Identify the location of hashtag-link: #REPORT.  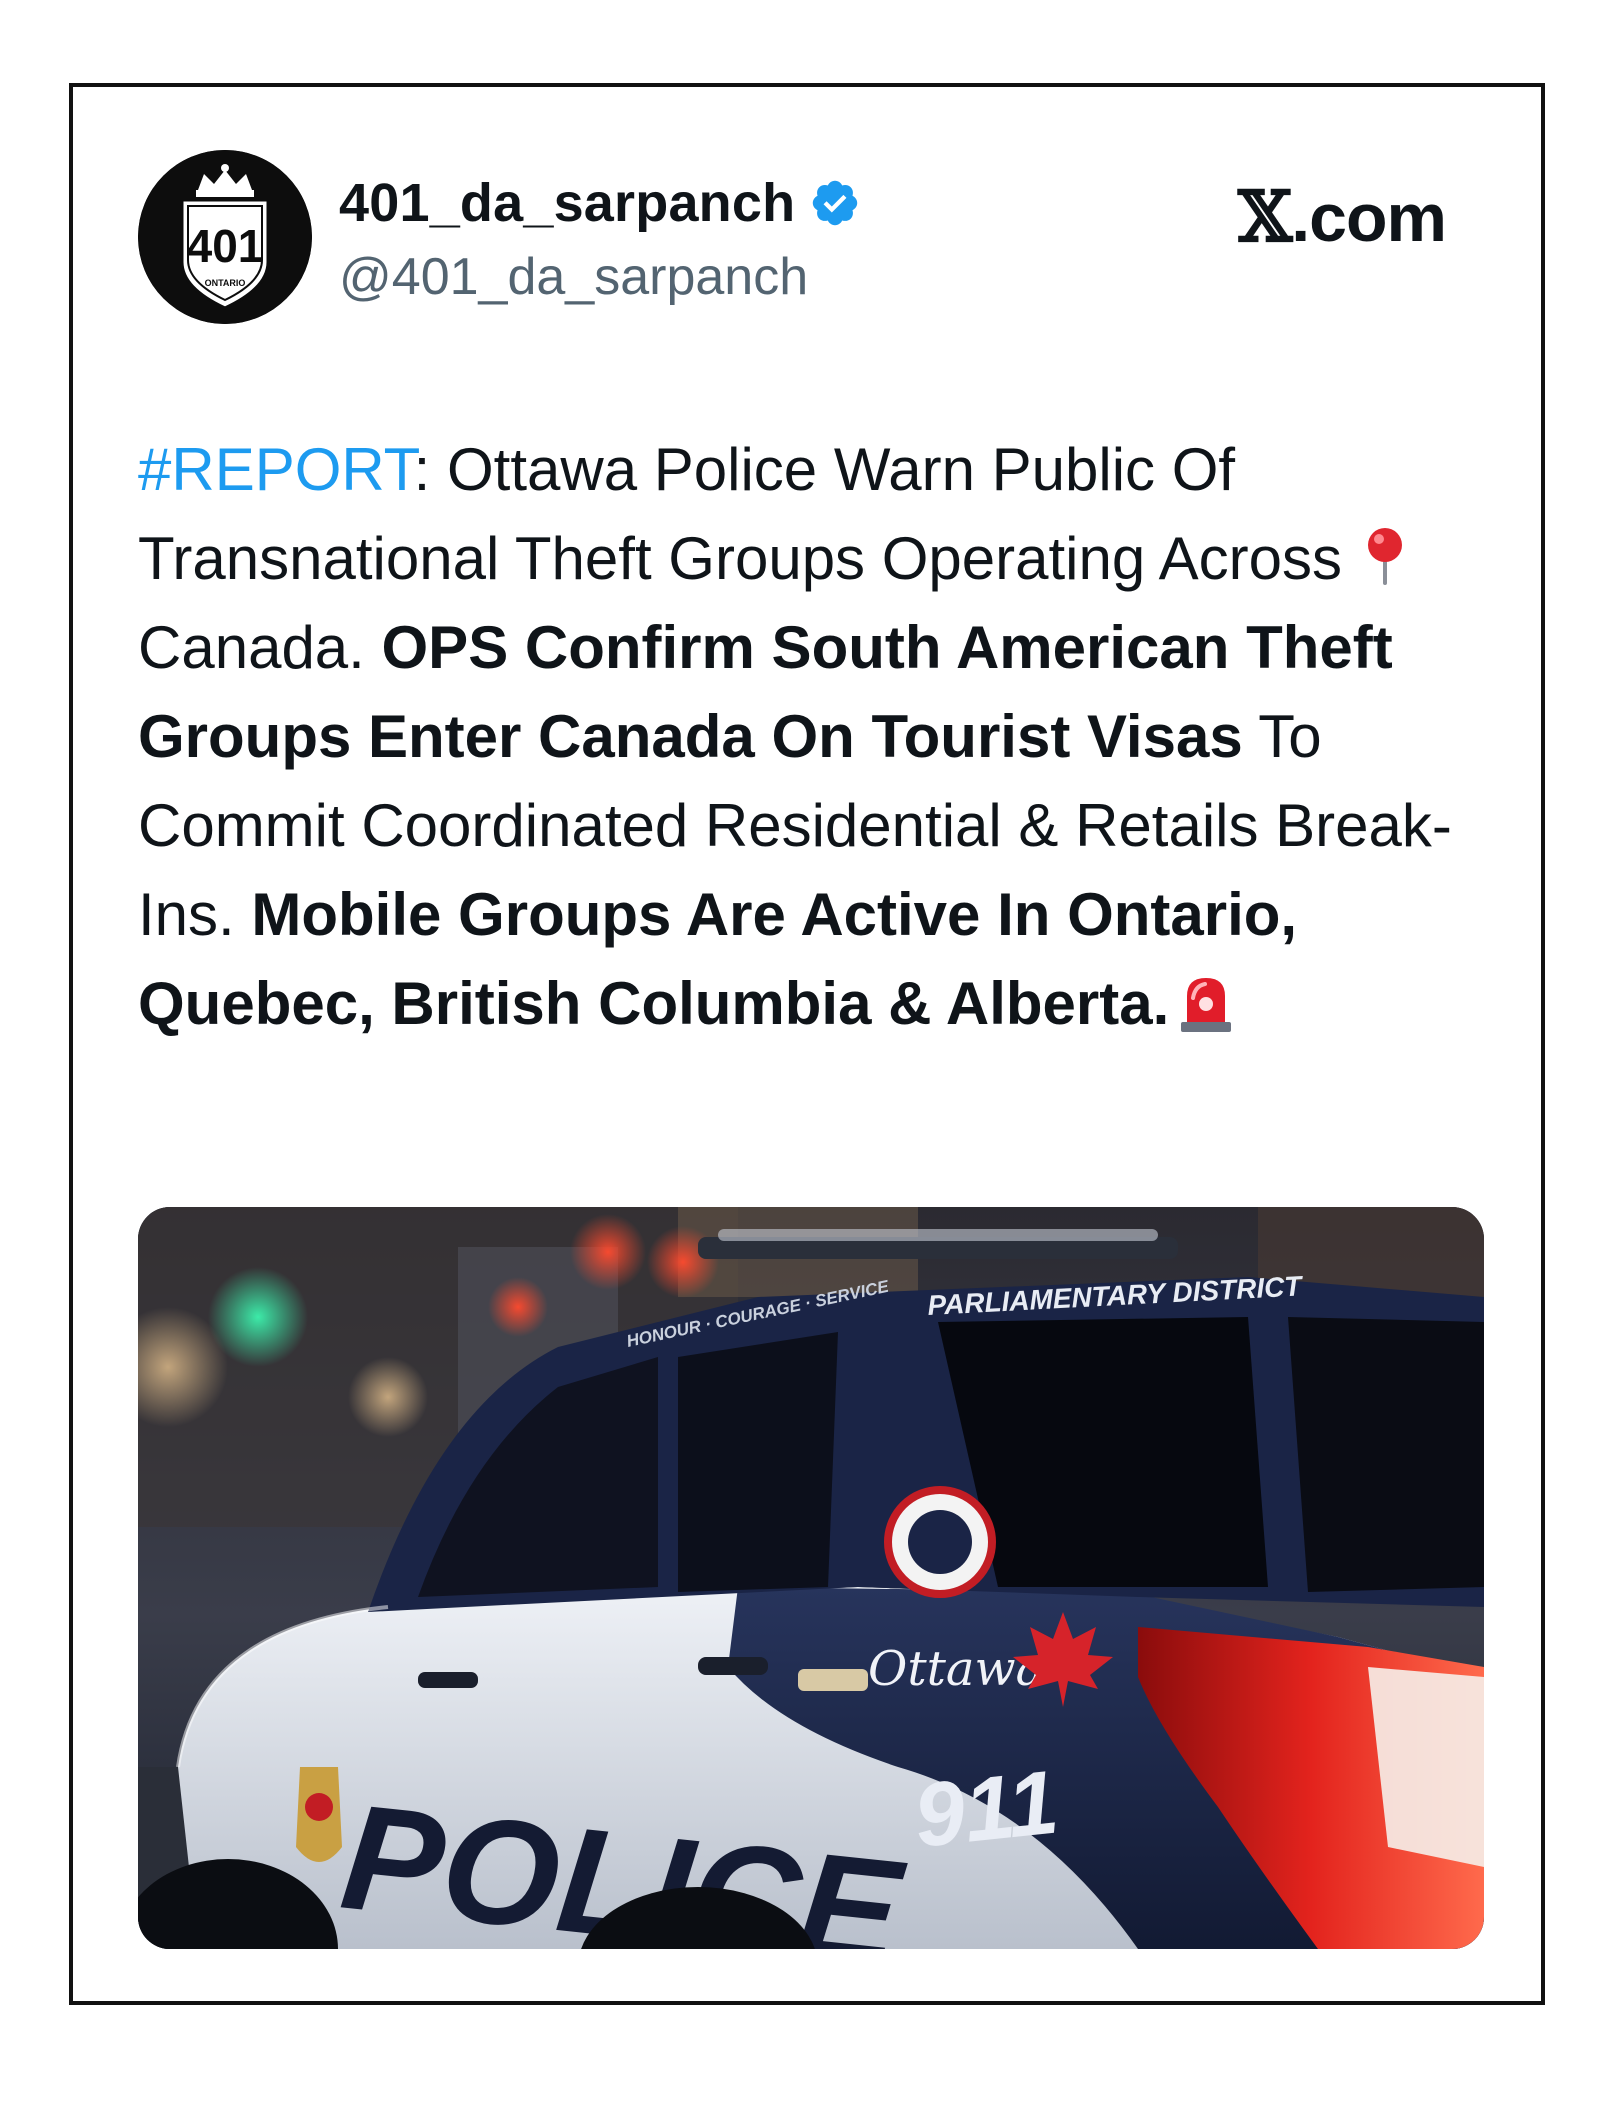
(276, 469).